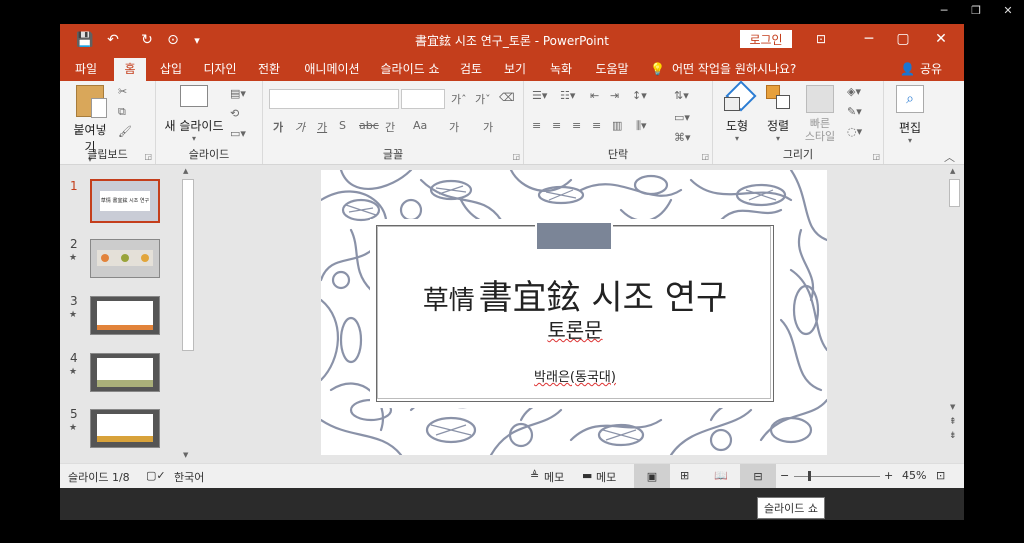 This screenshot has width=1024, height=543. What do you see at coordinates (778, 114) in the screenshot?
I see `arrange-button: 정렬 ▾` at bounding box center [778, 114].